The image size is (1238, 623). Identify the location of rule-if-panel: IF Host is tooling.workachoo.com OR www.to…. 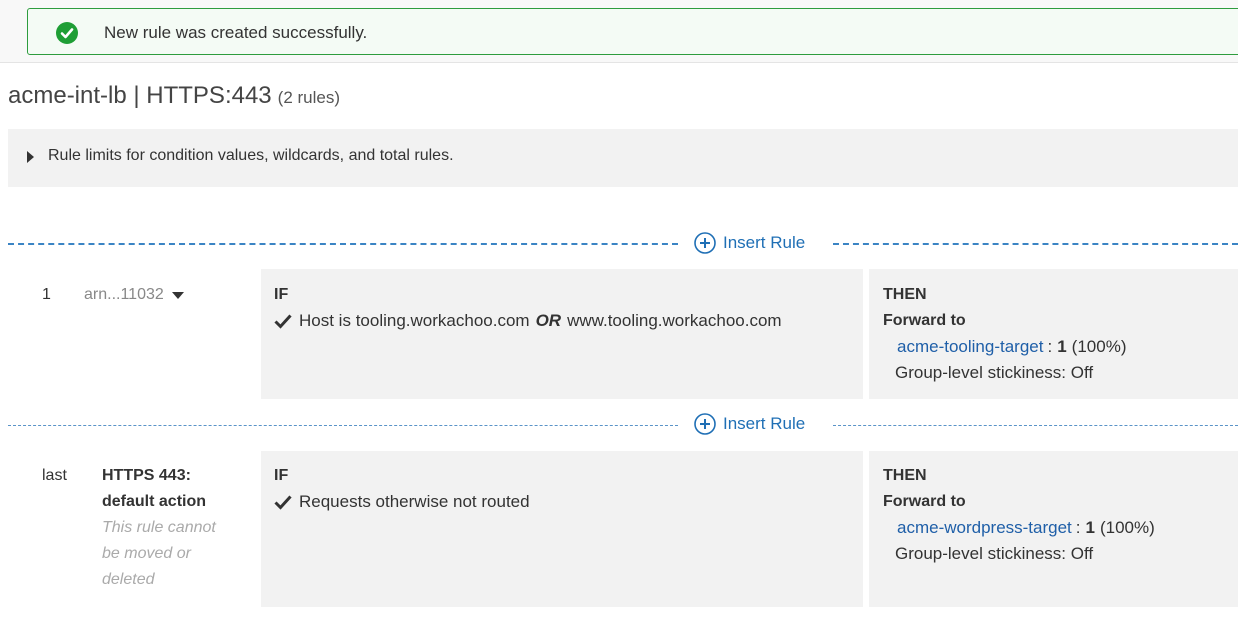
(562, 334).